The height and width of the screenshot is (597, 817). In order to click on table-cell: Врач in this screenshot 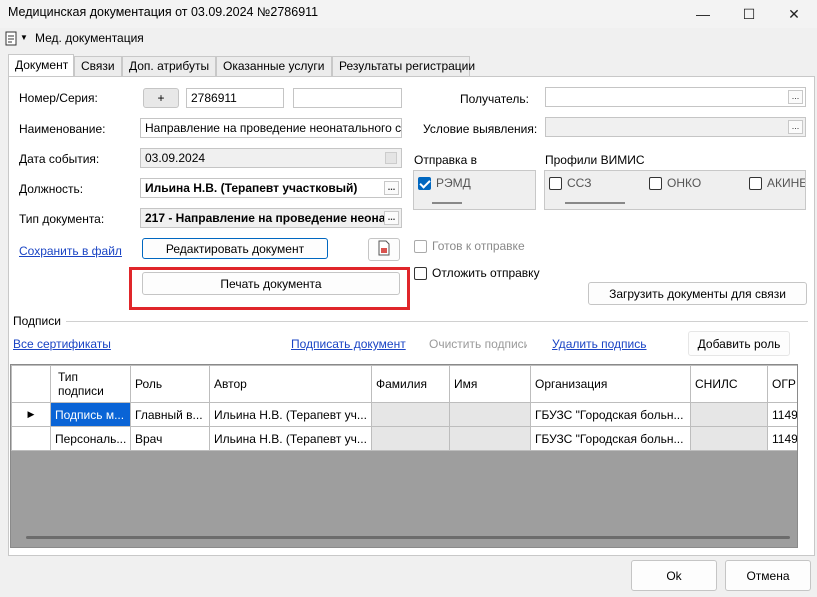, I will do `click(170, 438)`.